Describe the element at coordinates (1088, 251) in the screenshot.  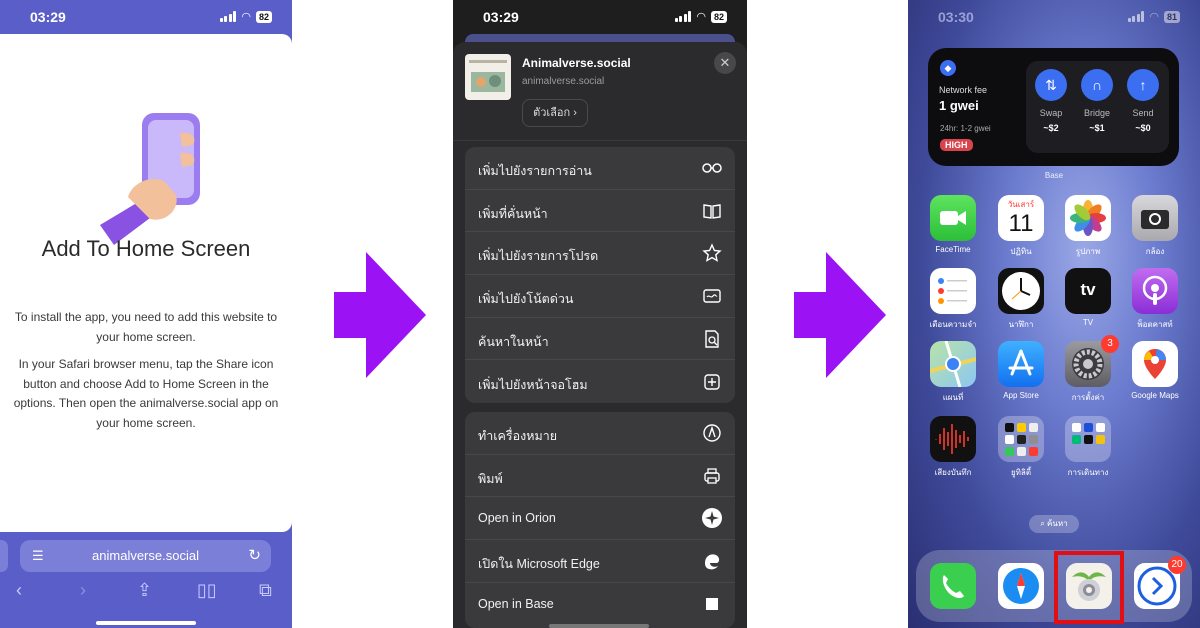
I see `app-label: รูปภาพ` at that location.